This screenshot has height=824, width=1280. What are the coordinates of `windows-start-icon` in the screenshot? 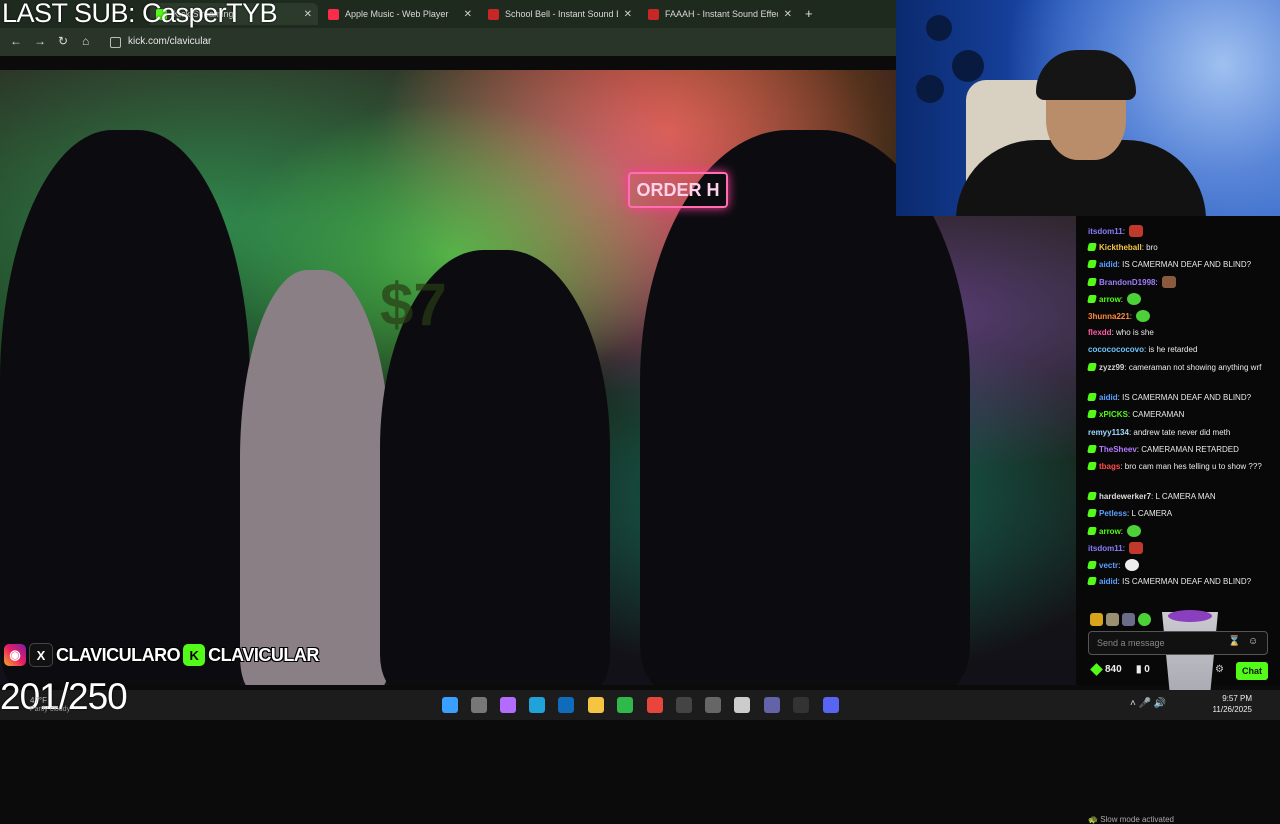 It's located at (450, 705).